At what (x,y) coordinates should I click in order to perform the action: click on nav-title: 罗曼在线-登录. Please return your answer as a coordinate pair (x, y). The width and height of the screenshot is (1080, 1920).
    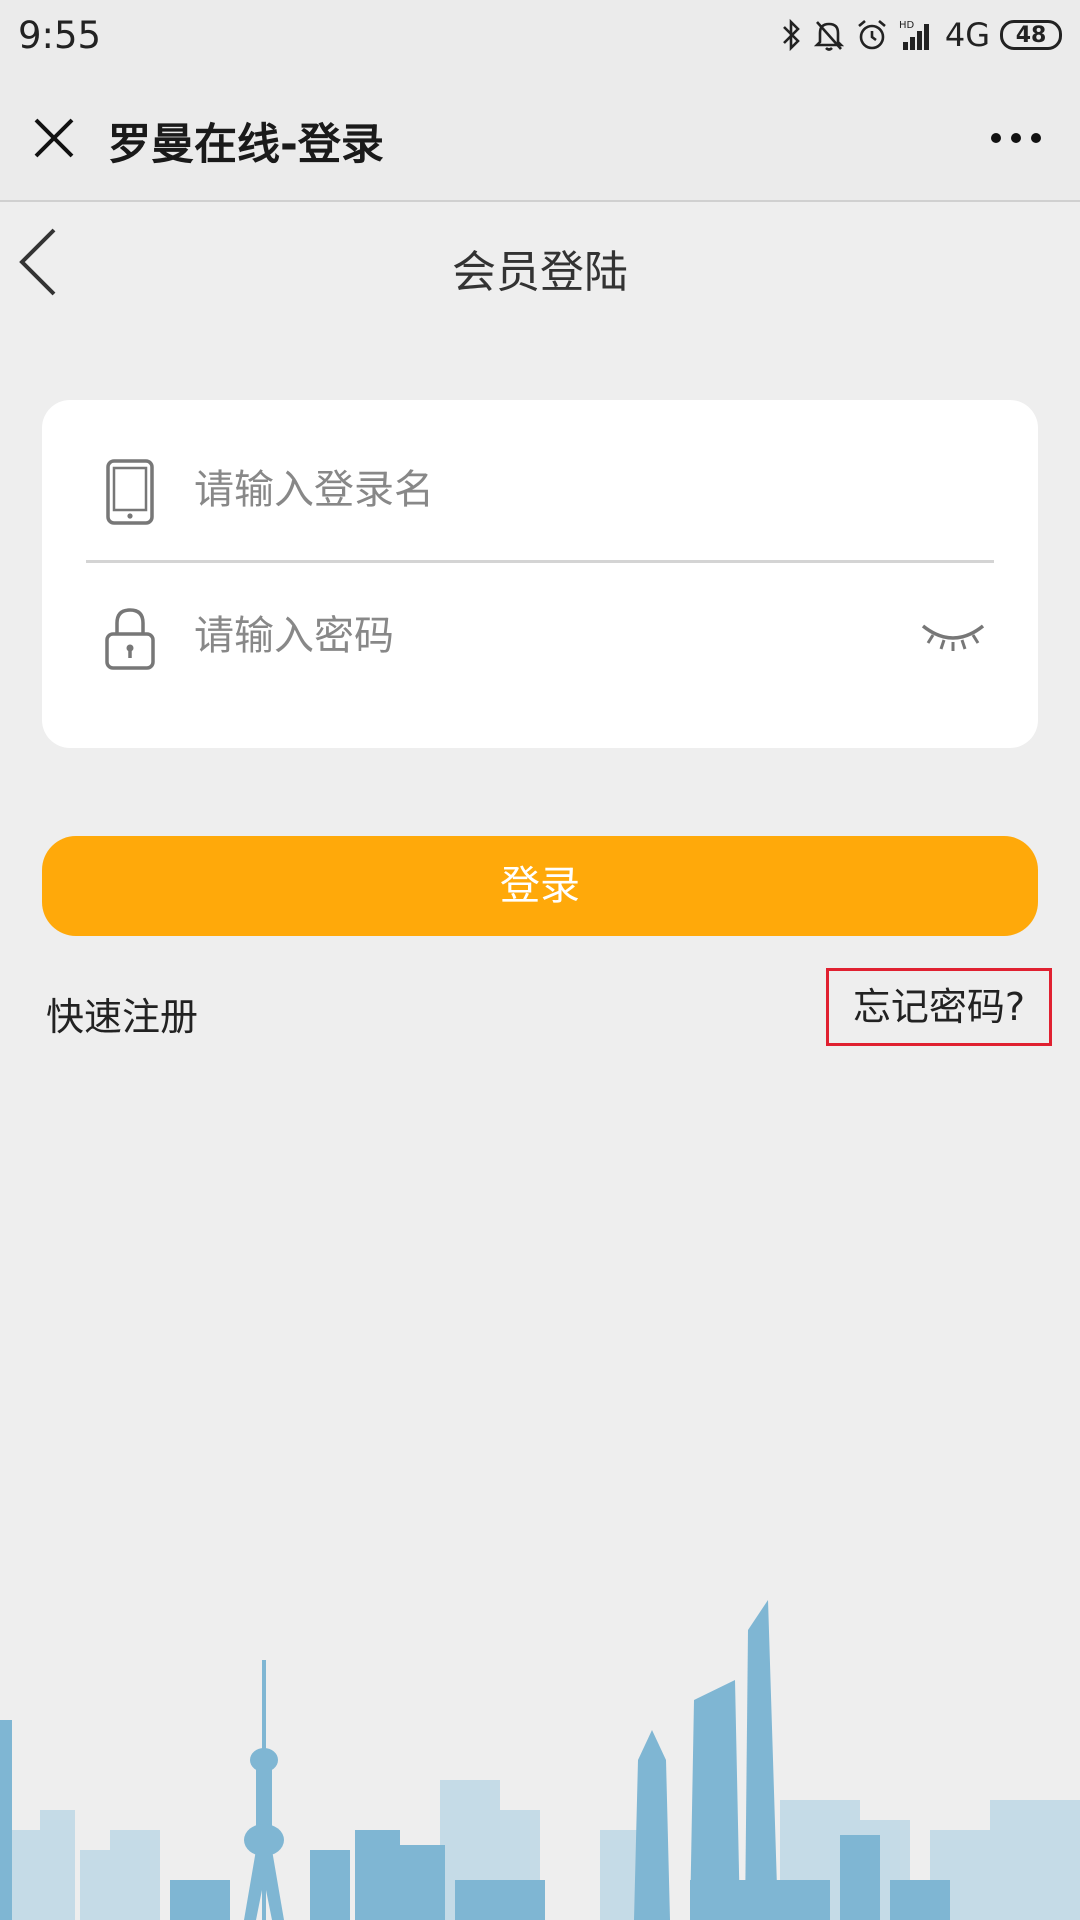
    Looking at the image, I should click on (246, 145).